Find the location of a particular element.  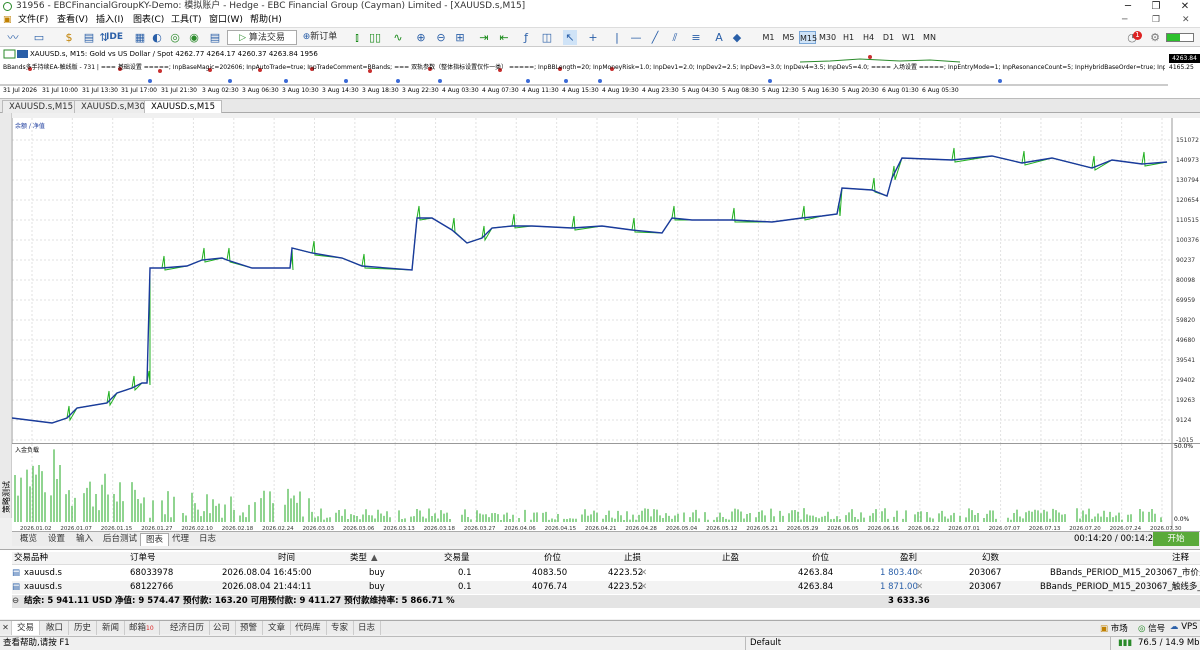

tf-m30: M30 is located at coordinates (827, 37).